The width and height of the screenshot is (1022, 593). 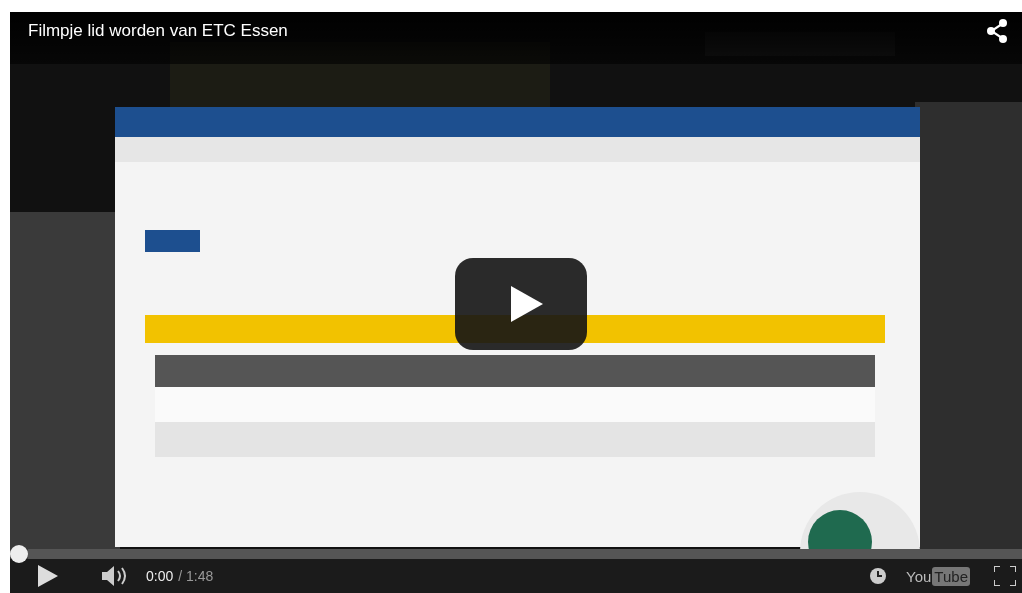 What do you see at coordinates (158, 31) in the screenshot?
I see `video-title: Filmpje lid worden van ETC Essen` at bounding box center [158, 31].